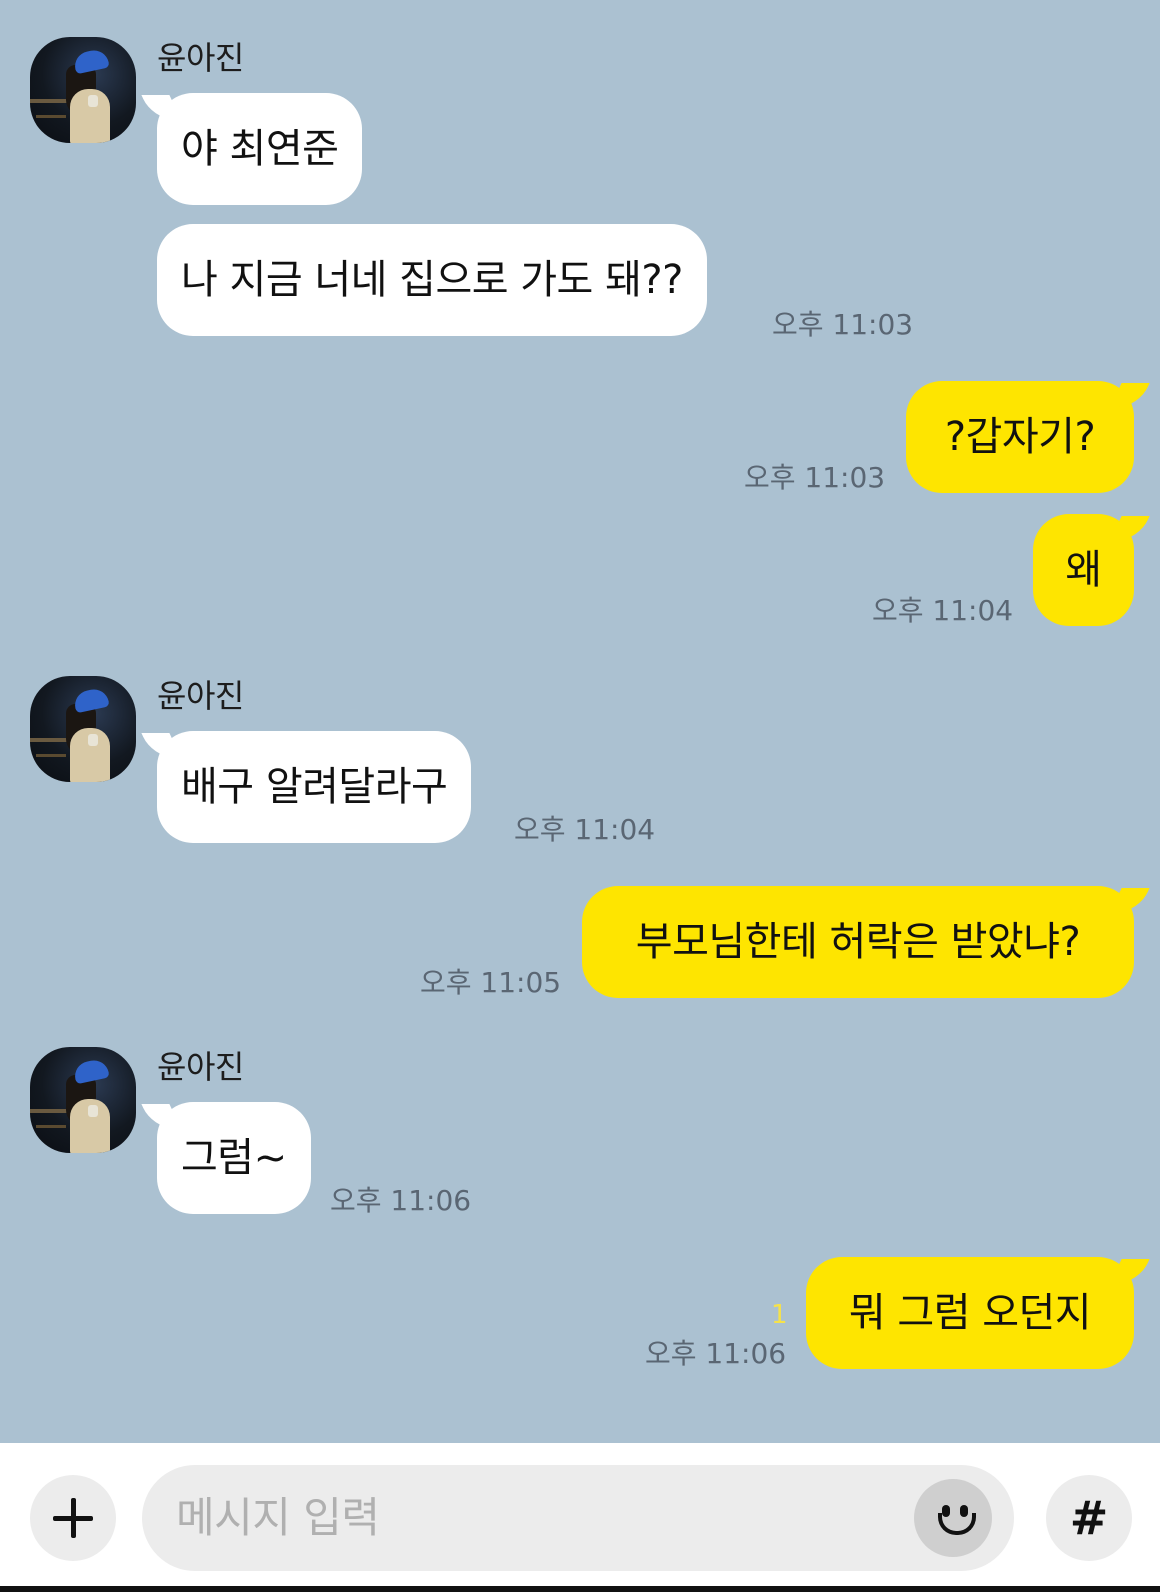  What do you see at coordinates (278, 1517) in the screenshot?
I see `input-placeholder: 메시지 입력` at bounding box center [278, 1517].